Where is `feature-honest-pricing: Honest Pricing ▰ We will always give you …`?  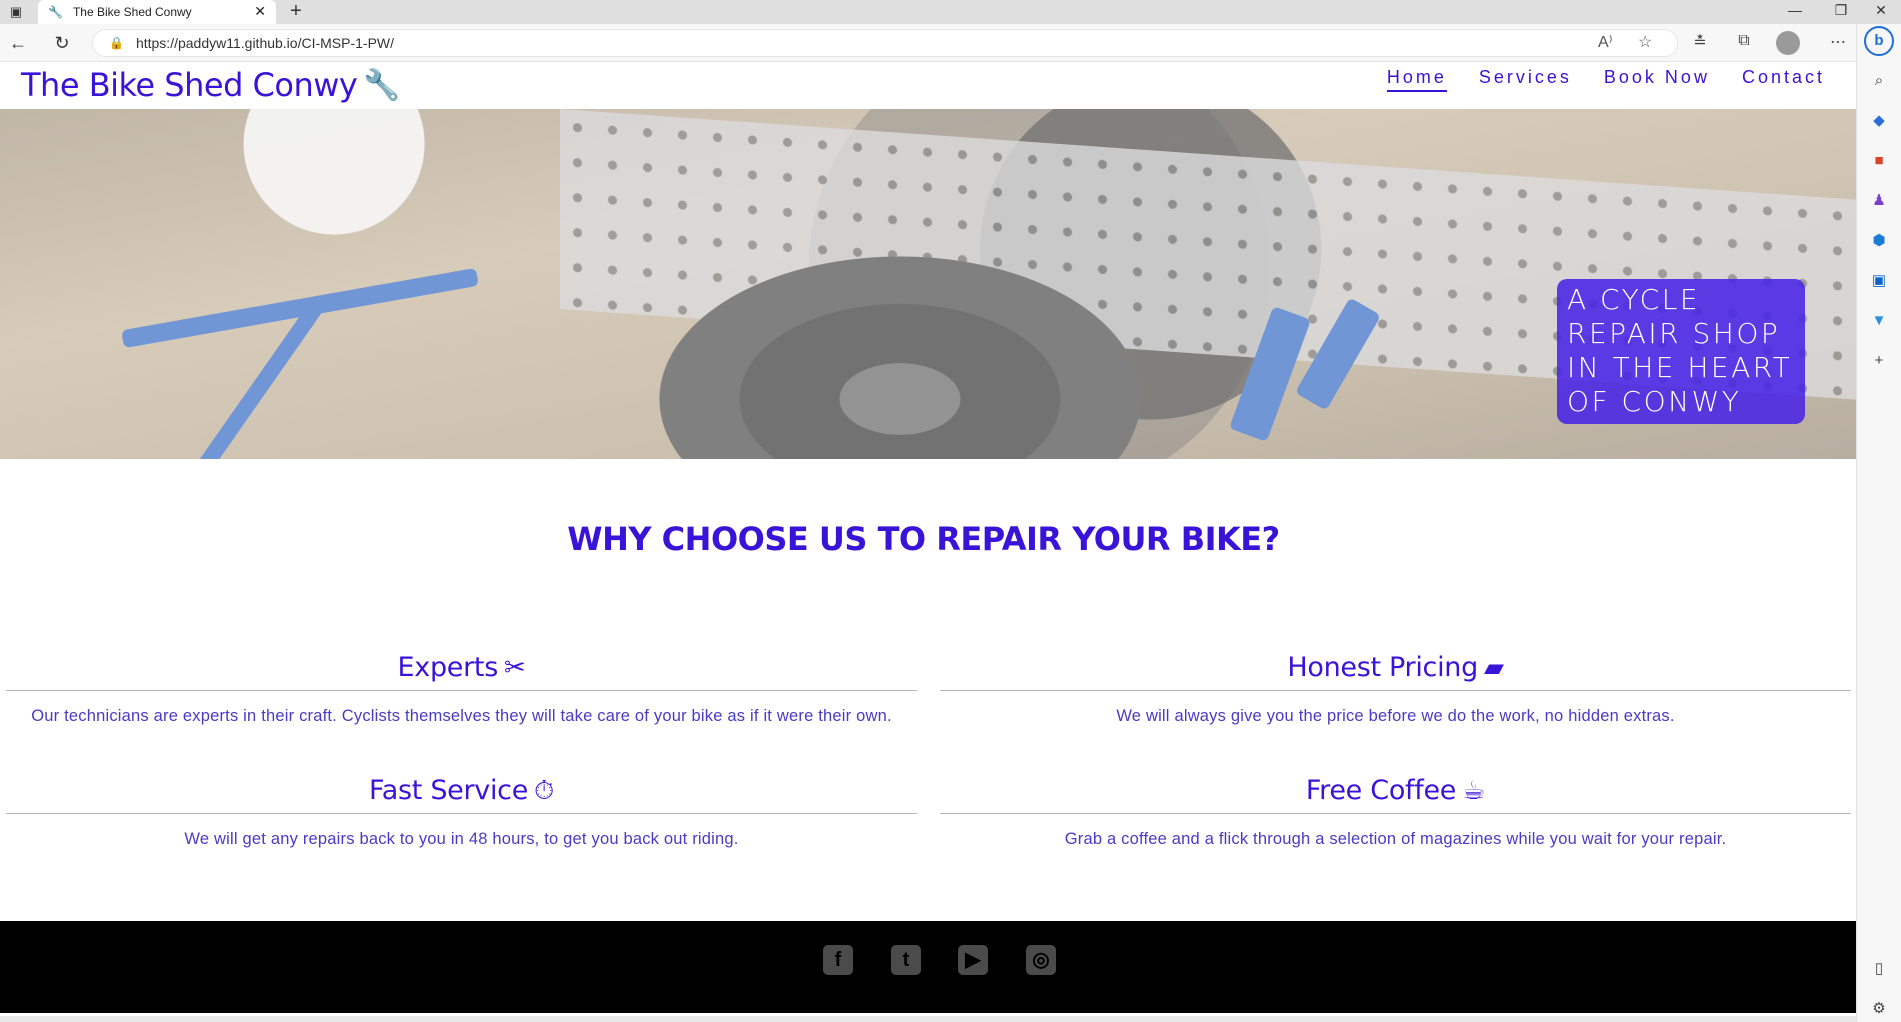
feature-honest-pricing: Honest Pricing ▰ We will always give you … is located at coordinates (1395, 687).